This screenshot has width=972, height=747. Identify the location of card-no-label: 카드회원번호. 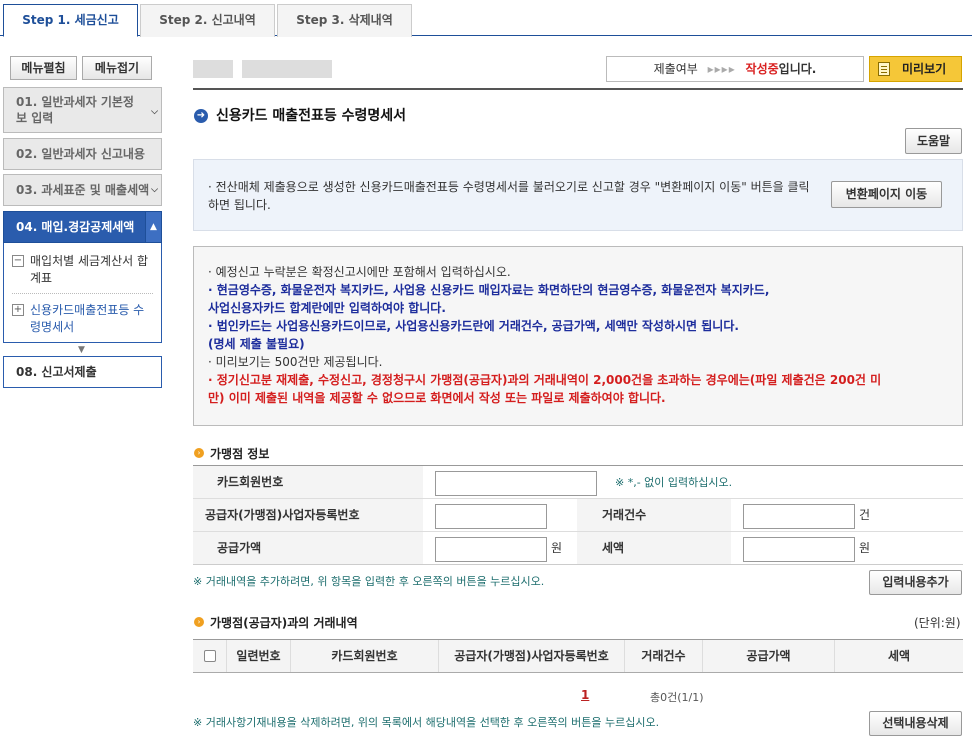
(250, 482).